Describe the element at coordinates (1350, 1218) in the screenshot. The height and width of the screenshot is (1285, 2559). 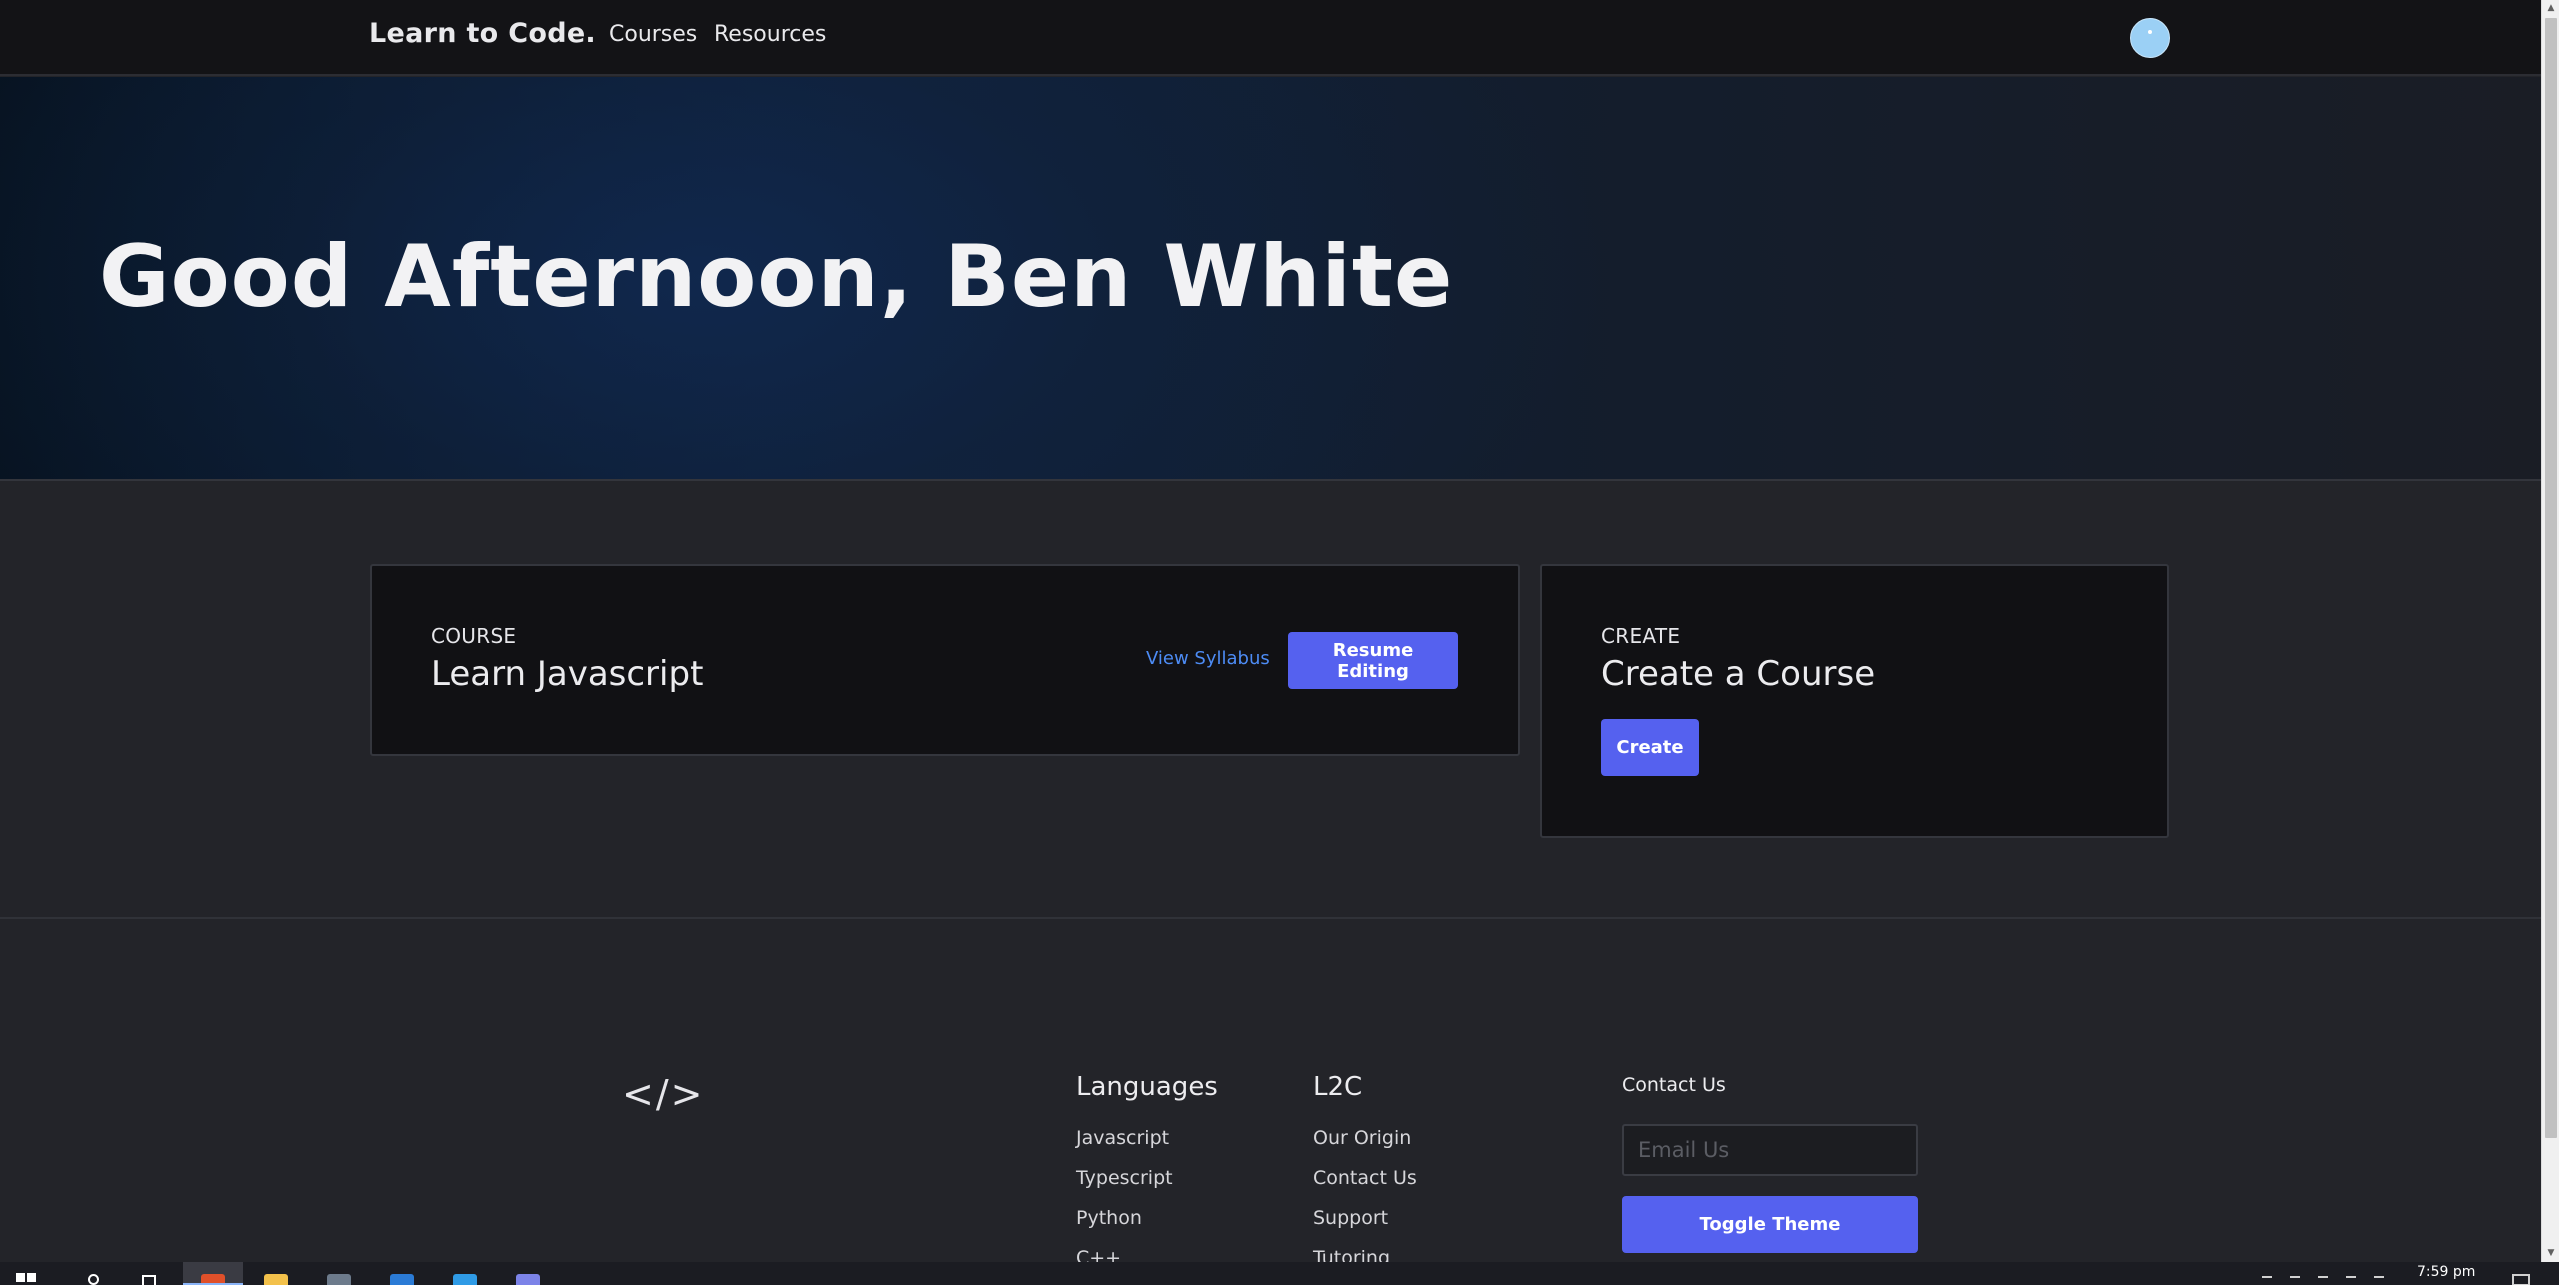
I see `footer-link-support: Support` at that location.